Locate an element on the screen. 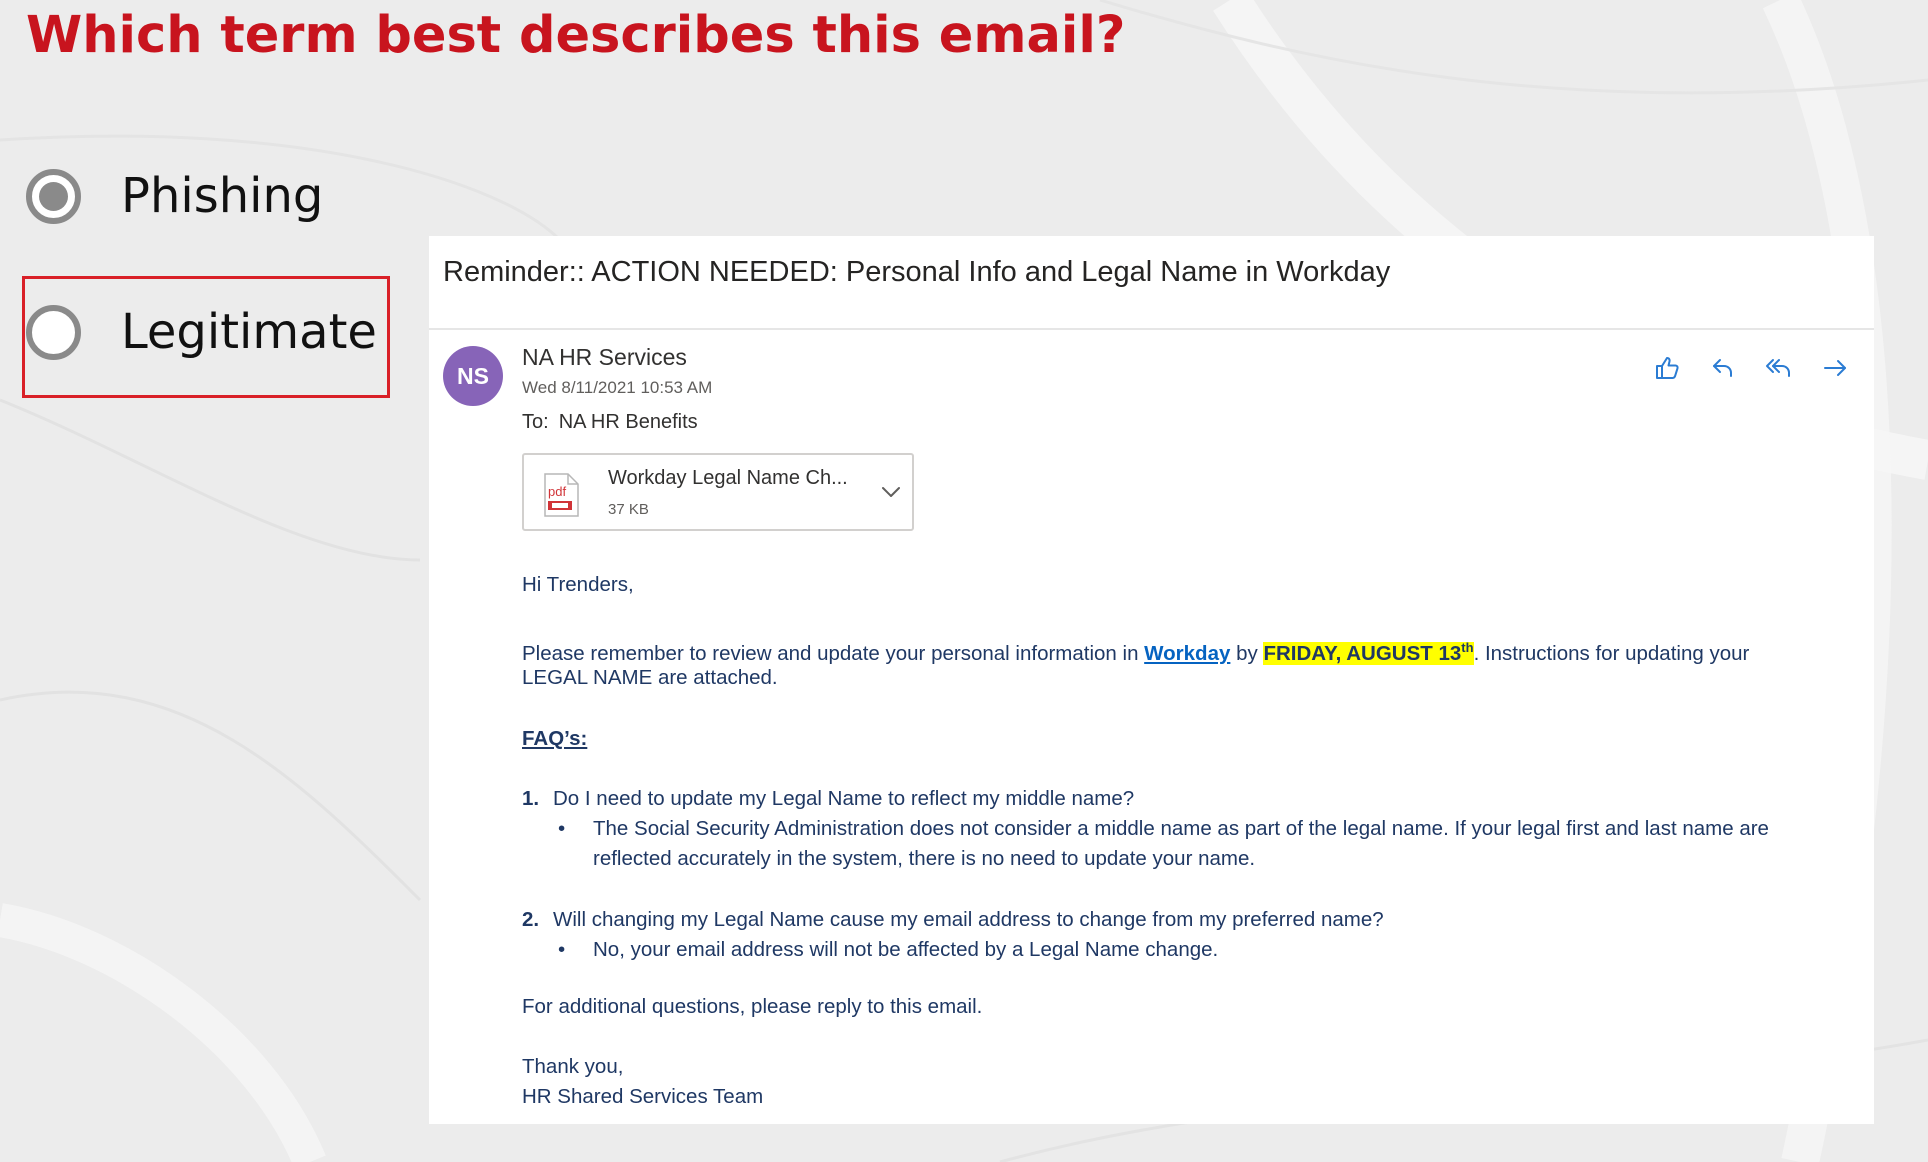 Image resolution: width=1928 pixels, height=1162 pixels. reply-icon is located at coordinates (1723, 368).